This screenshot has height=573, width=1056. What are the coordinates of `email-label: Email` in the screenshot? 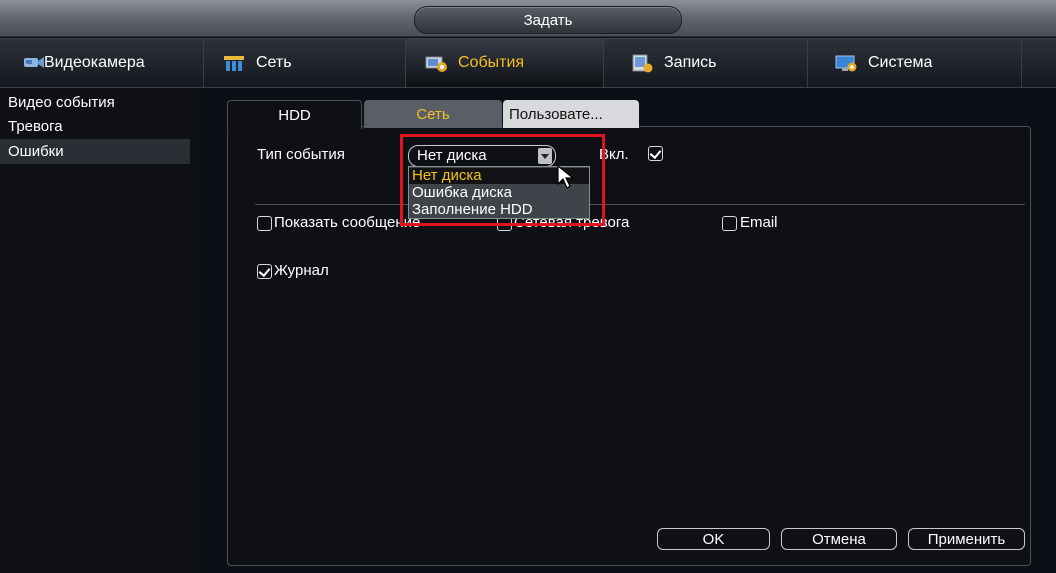 It's located at (759, 222).